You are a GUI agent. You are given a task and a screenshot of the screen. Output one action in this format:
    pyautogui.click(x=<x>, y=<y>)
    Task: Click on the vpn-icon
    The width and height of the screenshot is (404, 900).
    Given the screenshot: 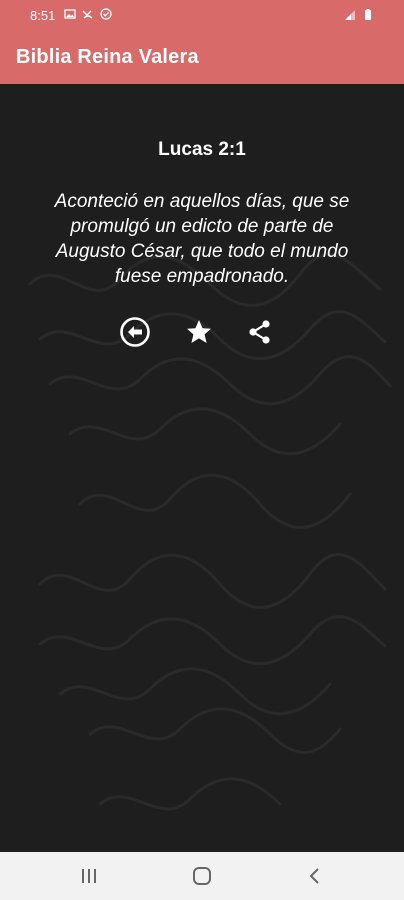 What is the action you would take?
    pyautogui.click(x=106, y=14)
    